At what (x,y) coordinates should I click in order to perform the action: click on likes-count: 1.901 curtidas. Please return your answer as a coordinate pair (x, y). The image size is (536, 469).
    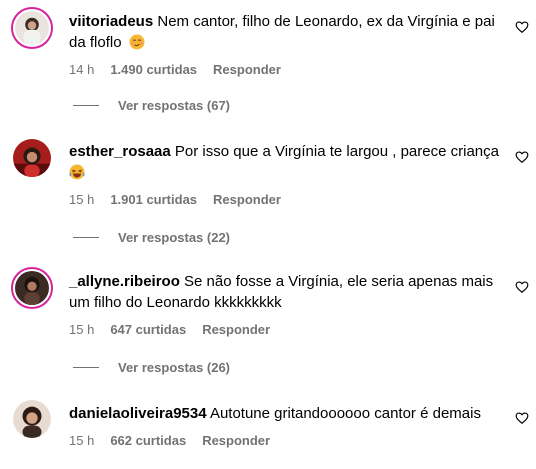
    Looking at the image, I should click on (153, 199).